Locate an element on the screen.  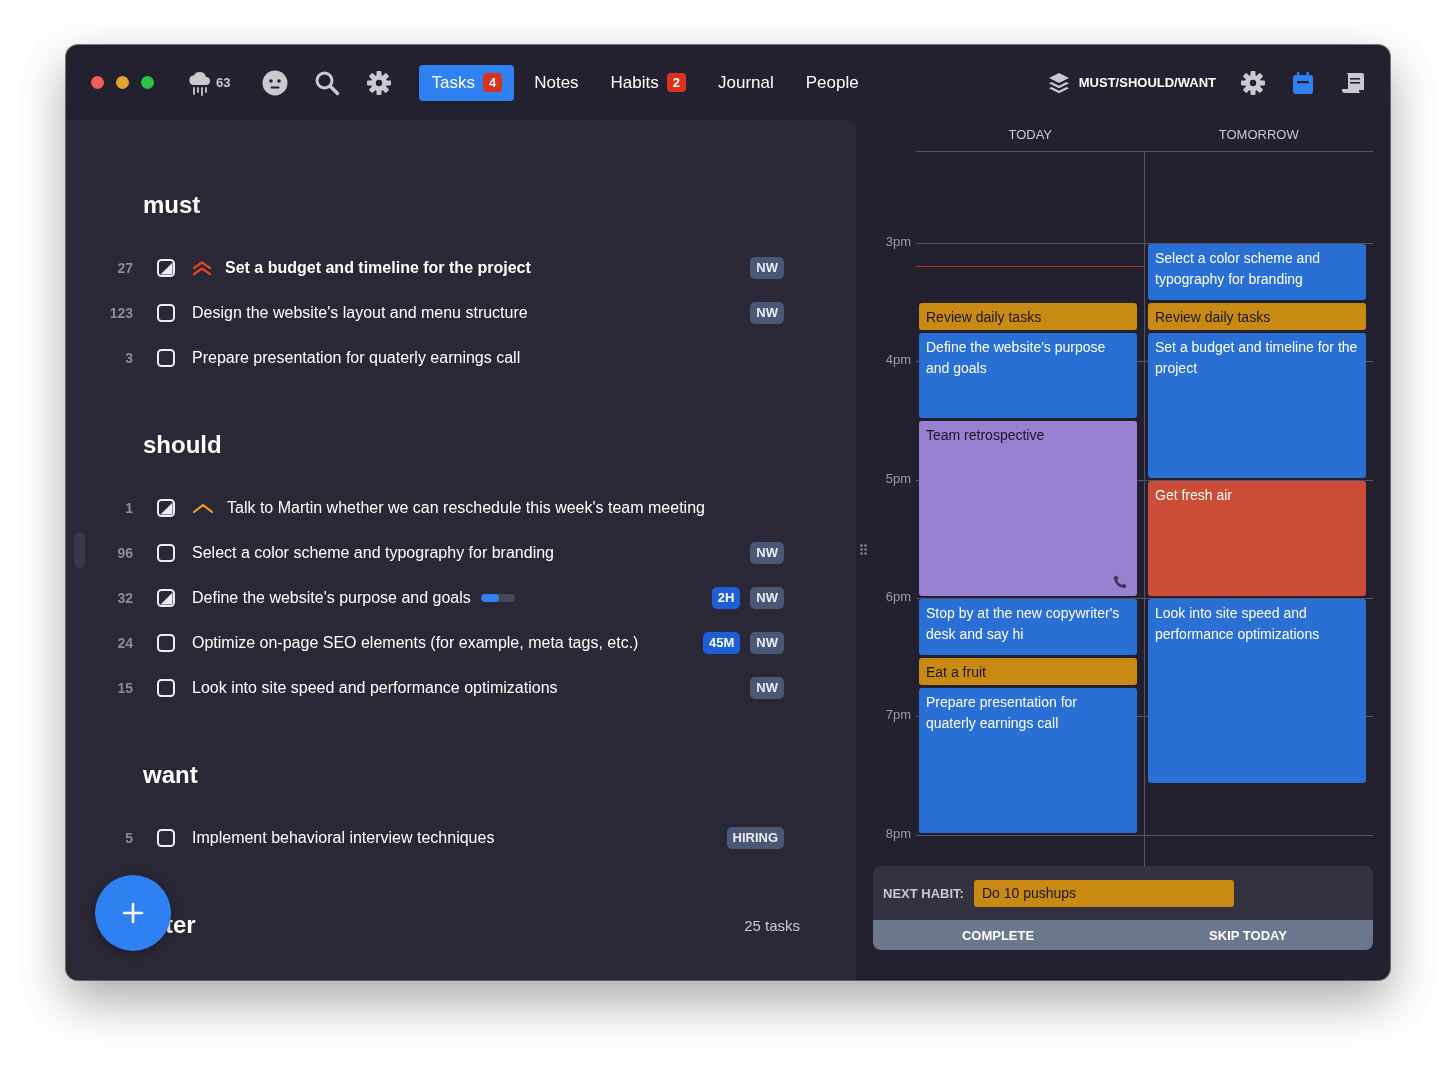
task-number: 3 is located at coordinates (128, 357).